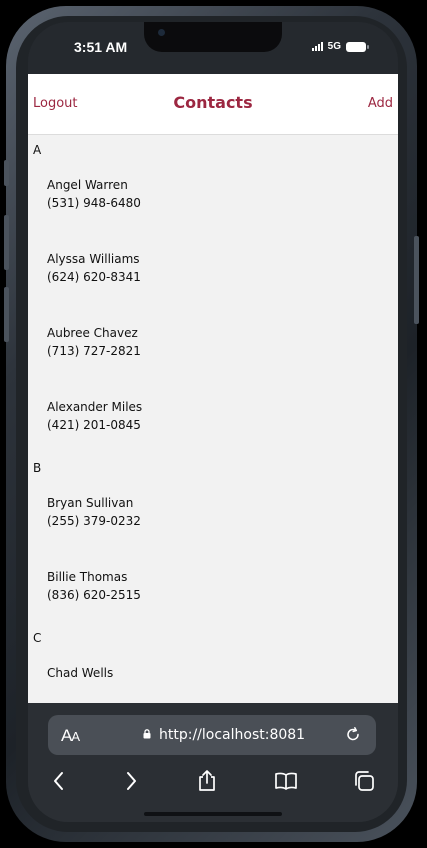  What do you see at coordinates (6, 173) in the screenshot?
I see `silent-switch` at bounding box center [6, 173].